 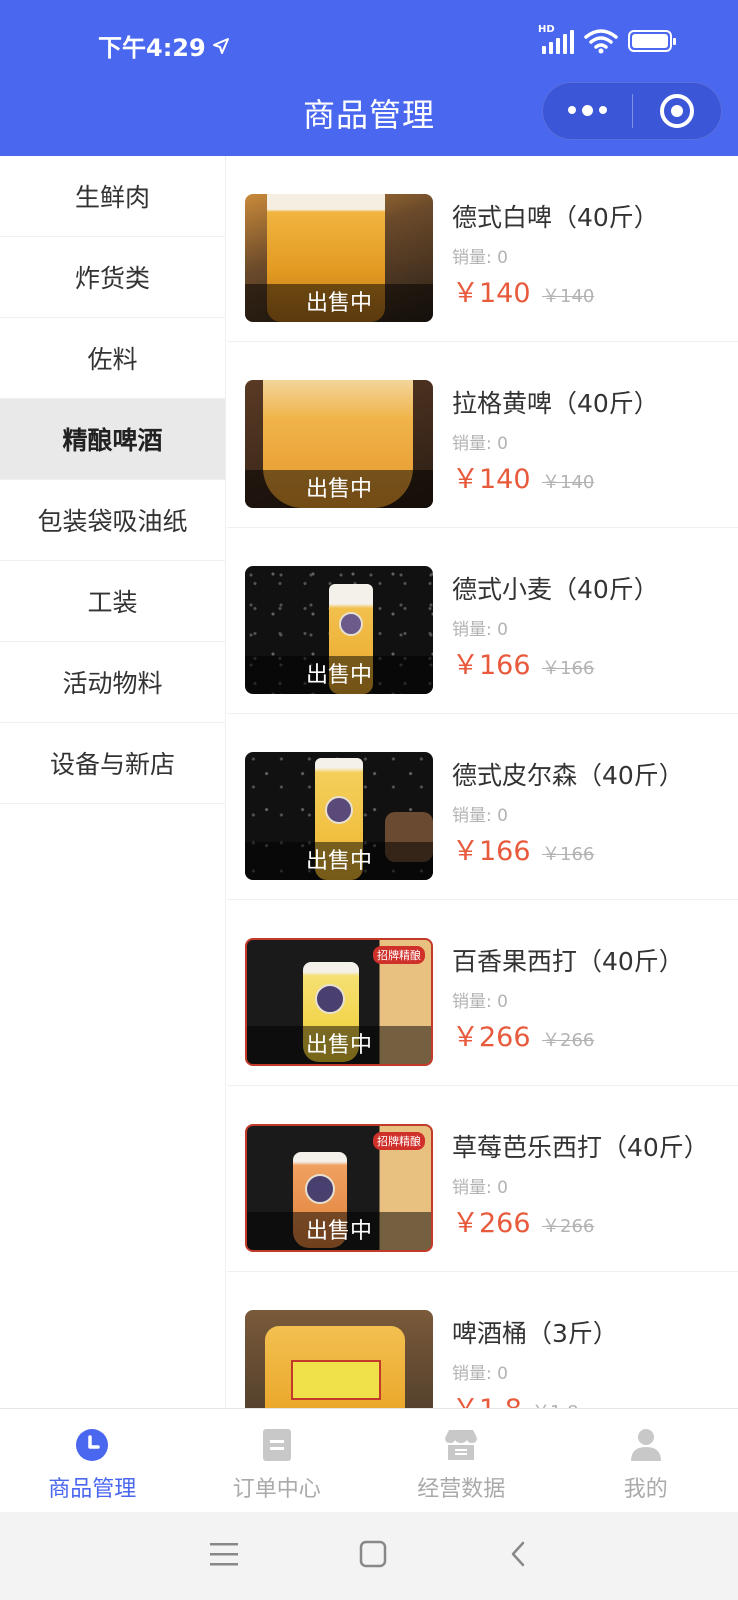 I want to click on sidebar-item-uniform: 工装, so click(x=112, y=601).